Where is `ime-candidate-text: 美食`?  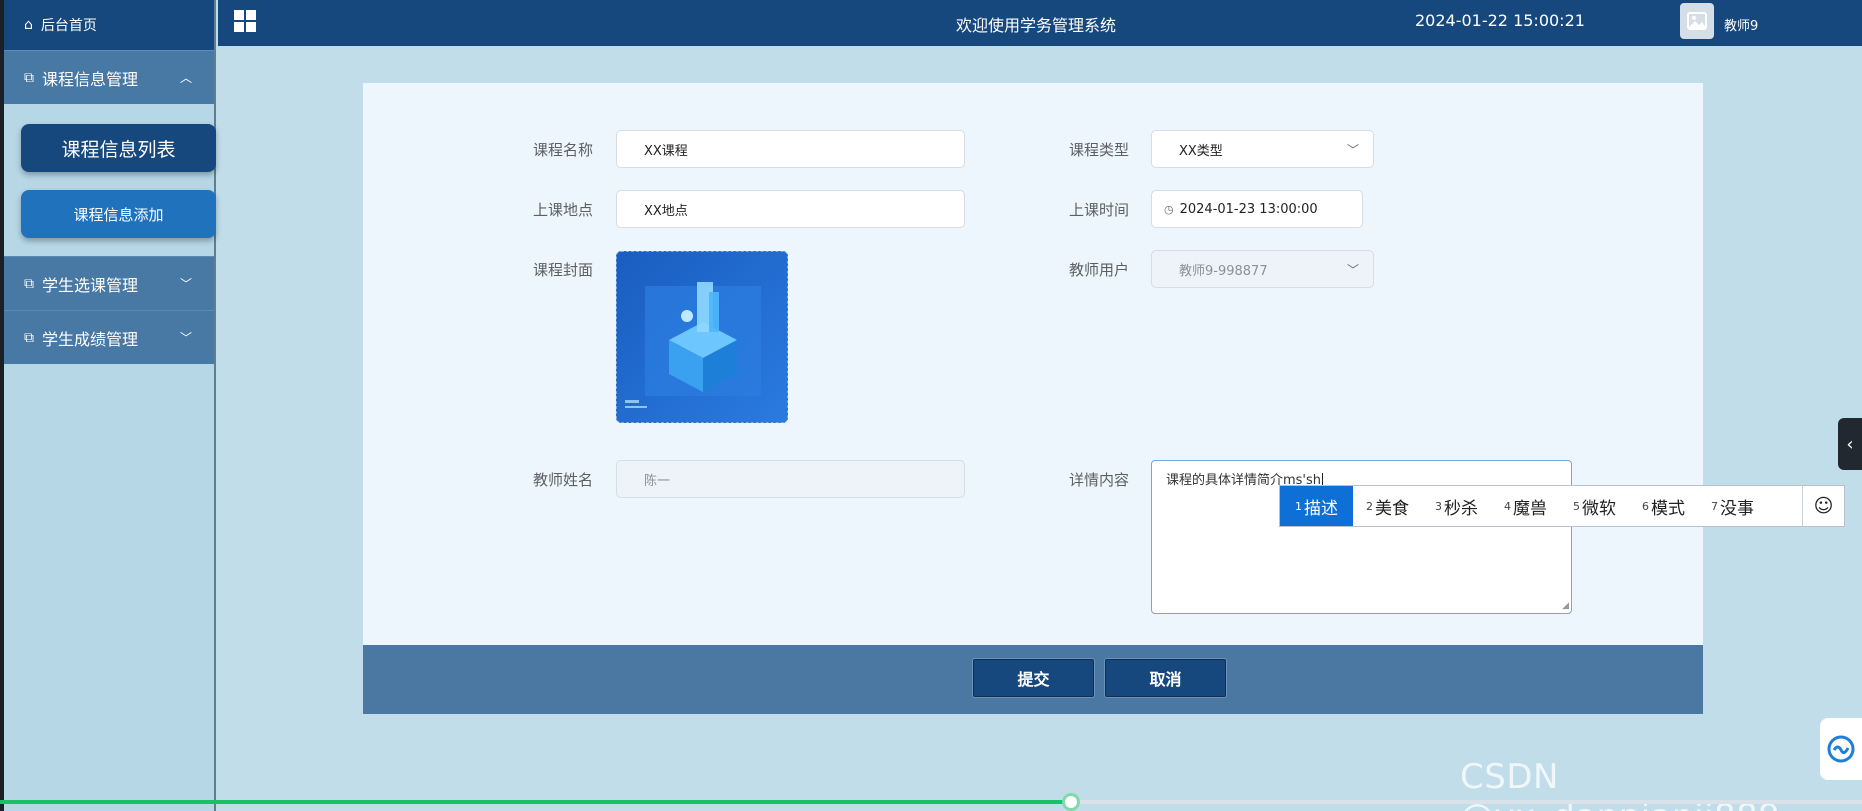 ime-candidate-text: 美食 is located at coordinates (1392, 508).